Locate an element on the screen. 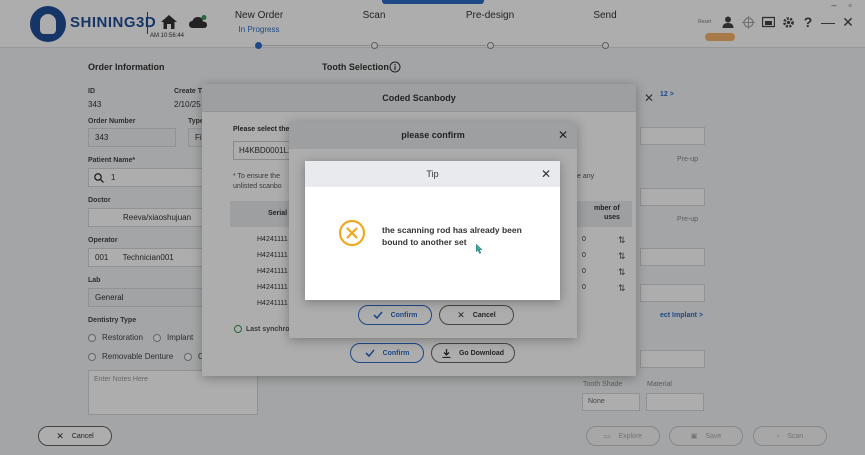  tip-message-line: the scanning rod has already been is located at coordinates (452, 230).